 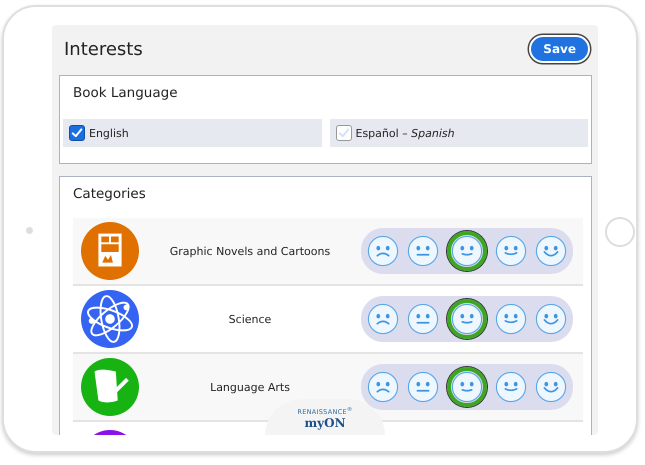 I want to click on section-title: Book Language, so click(x=126, y=92).